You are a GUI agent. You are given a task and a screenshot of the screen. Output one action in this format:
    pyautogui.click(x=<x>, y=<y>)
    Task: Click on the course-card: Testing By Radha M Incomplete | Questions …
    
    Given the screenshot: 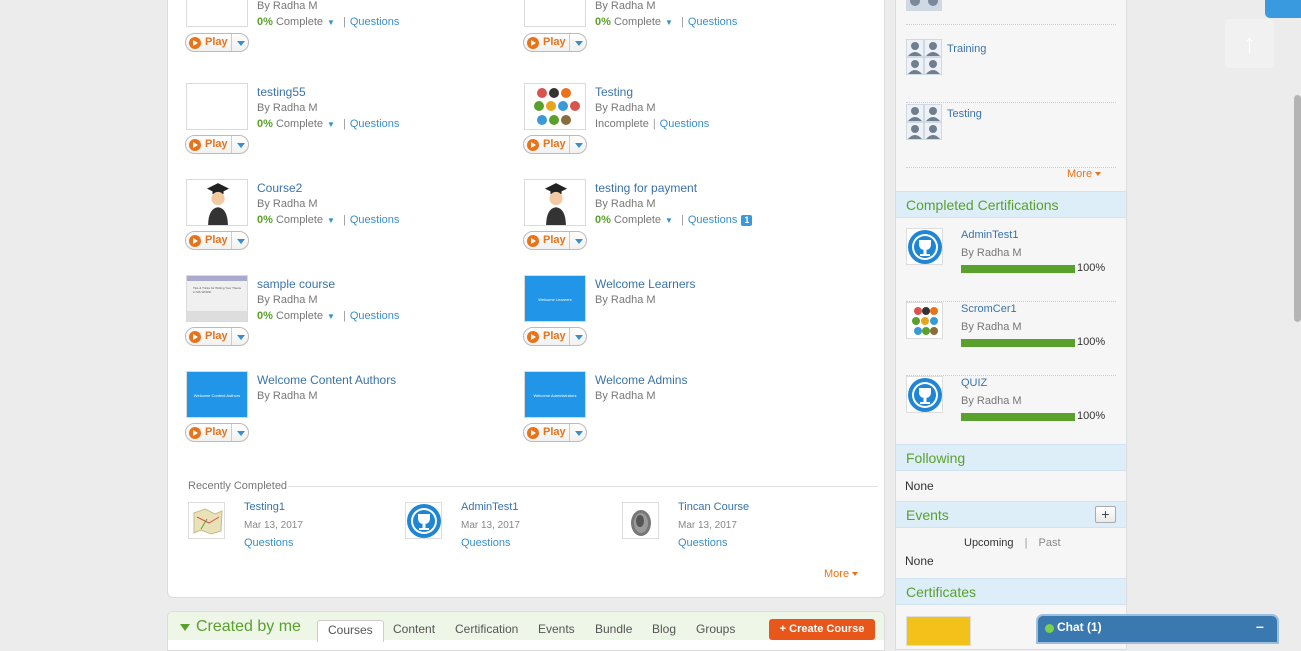 What is the action you would take?
    pyautogui.click(x=671, y=121)
    